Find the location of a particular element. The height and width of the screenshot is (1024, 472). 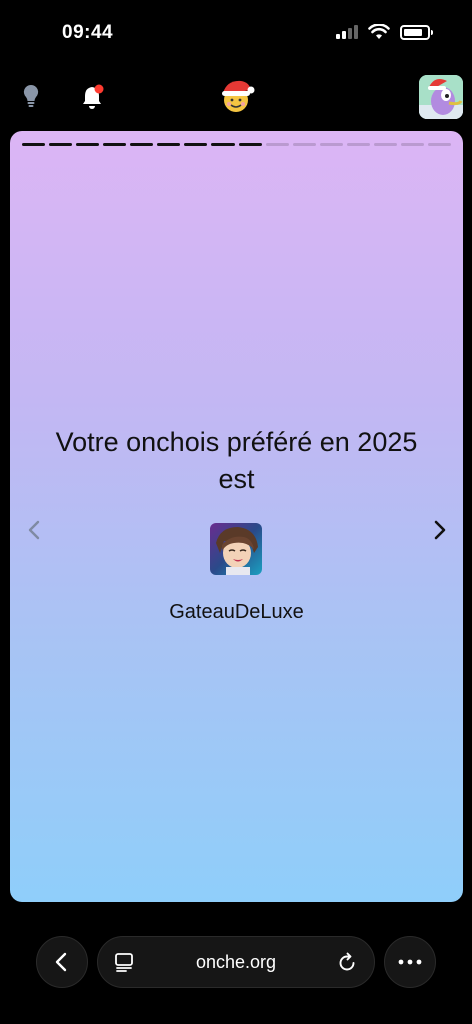

wifi-icon is located at coordinates (379, 31).